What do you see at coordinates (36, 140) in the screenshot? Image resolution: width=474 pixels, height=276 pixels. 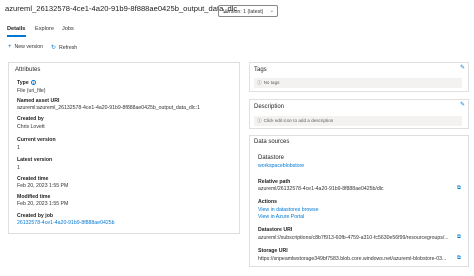 I see `current-version-label: Current version` at bounding box center [36, 140].